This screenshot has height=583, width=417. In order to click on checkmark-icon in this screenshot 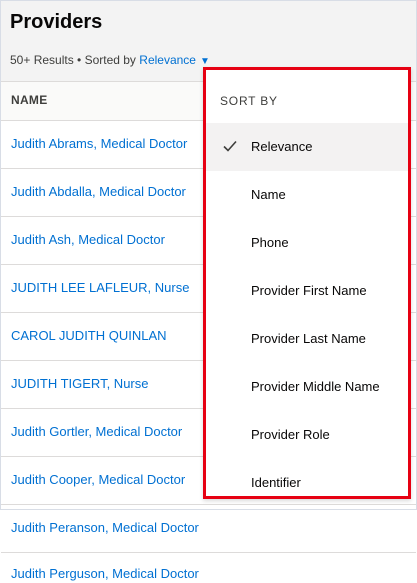, I will do `click(230, 146)`.